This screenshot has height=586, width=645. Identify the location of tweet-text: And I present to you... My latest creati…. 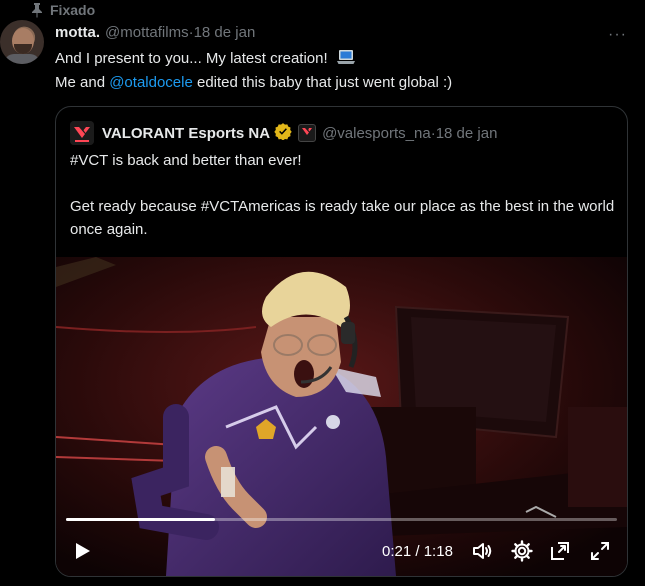
(253, 71).